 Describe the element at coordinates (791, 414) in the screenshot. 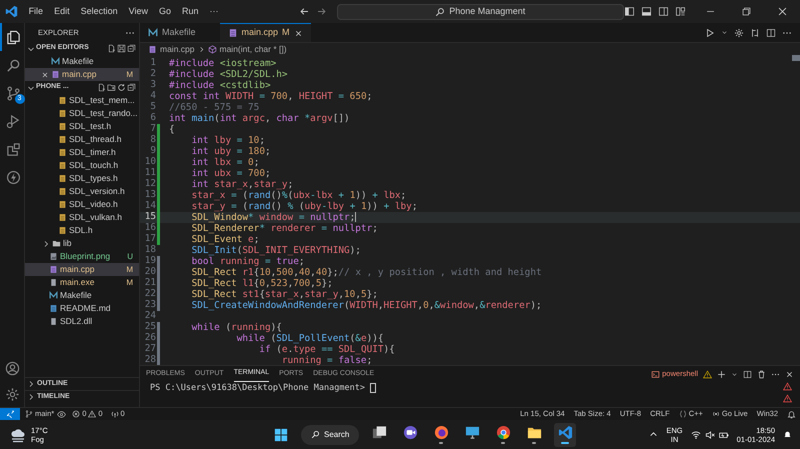

I see `bell-icon` at that location.